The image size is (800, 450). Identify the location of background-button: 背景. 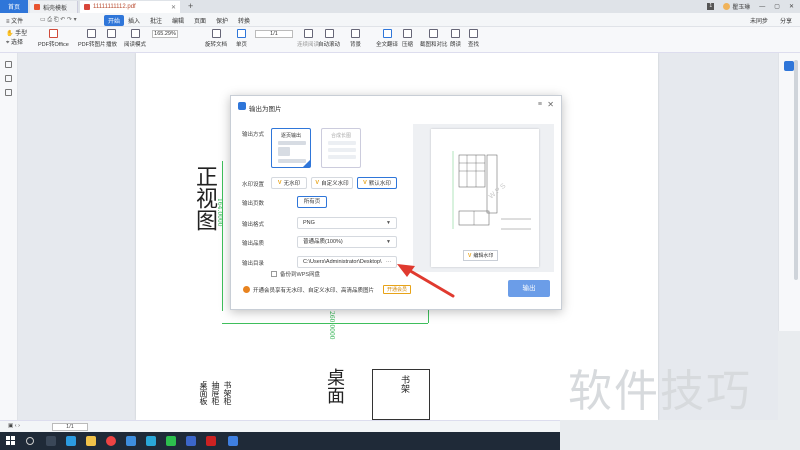
(355, 38).